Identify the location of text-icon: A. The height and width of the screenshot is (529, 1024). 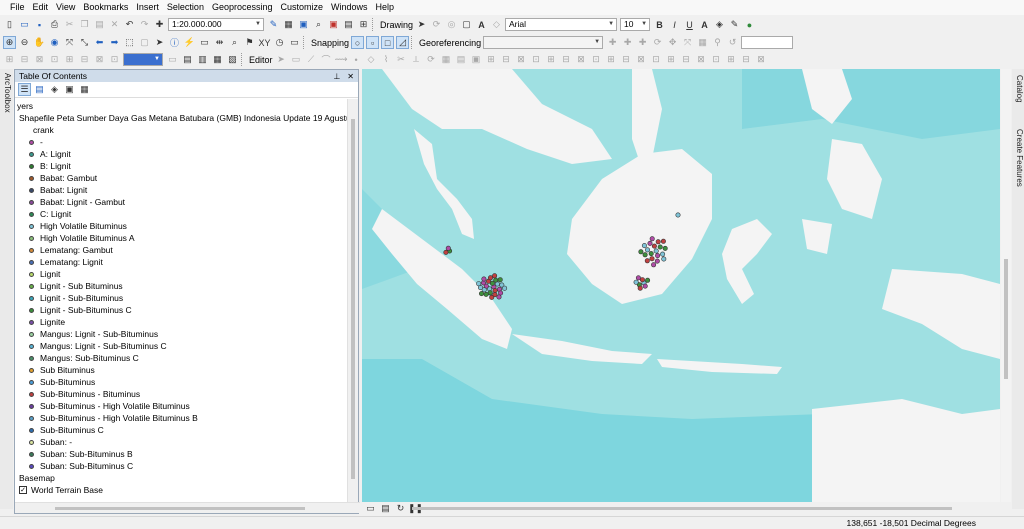
(481, 24).